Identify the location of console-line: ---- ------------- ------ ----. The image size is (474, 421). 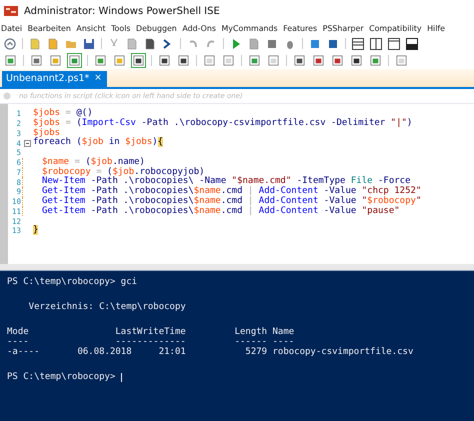
(150, 342).